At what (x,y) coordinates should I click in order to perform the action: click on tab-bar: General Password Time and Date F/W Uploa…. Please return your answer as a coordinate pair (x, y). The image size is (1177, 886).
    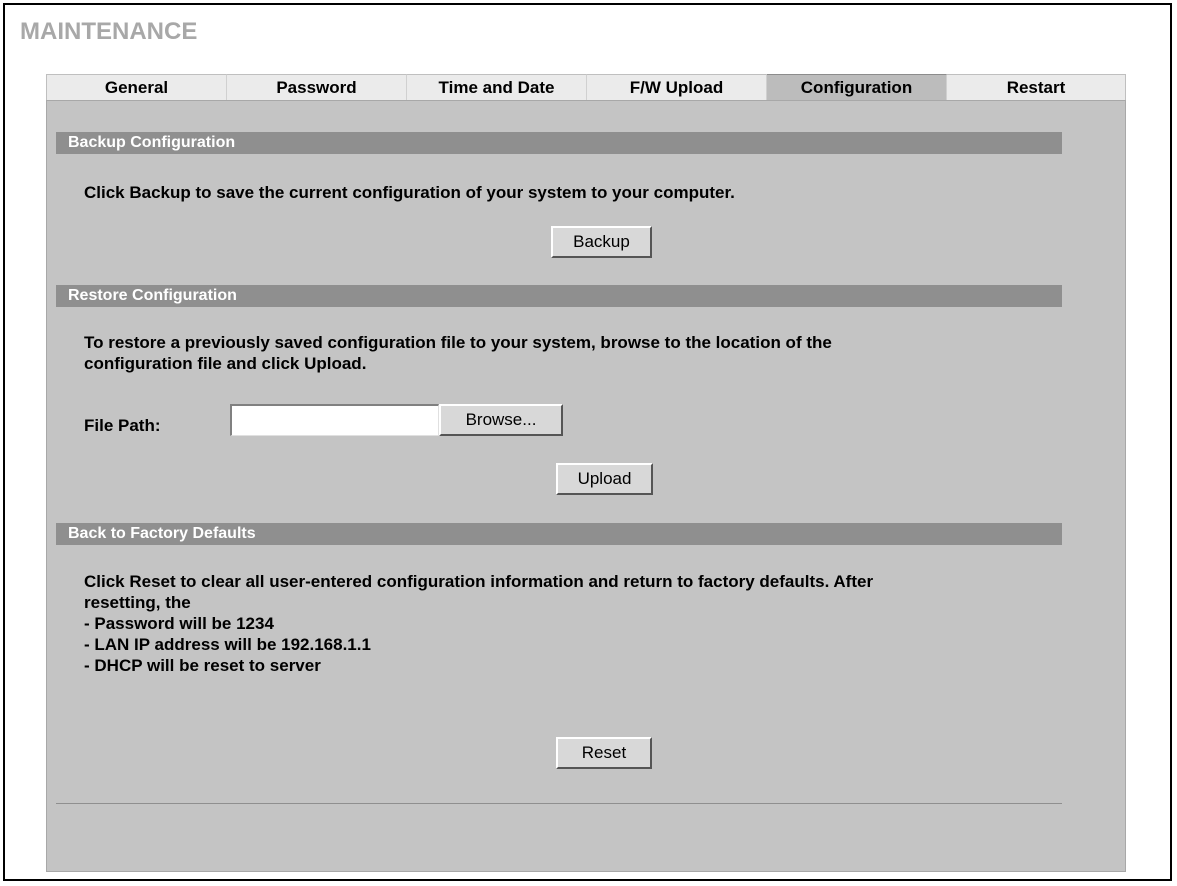
    Looking at the image, I should click on (586, 87).